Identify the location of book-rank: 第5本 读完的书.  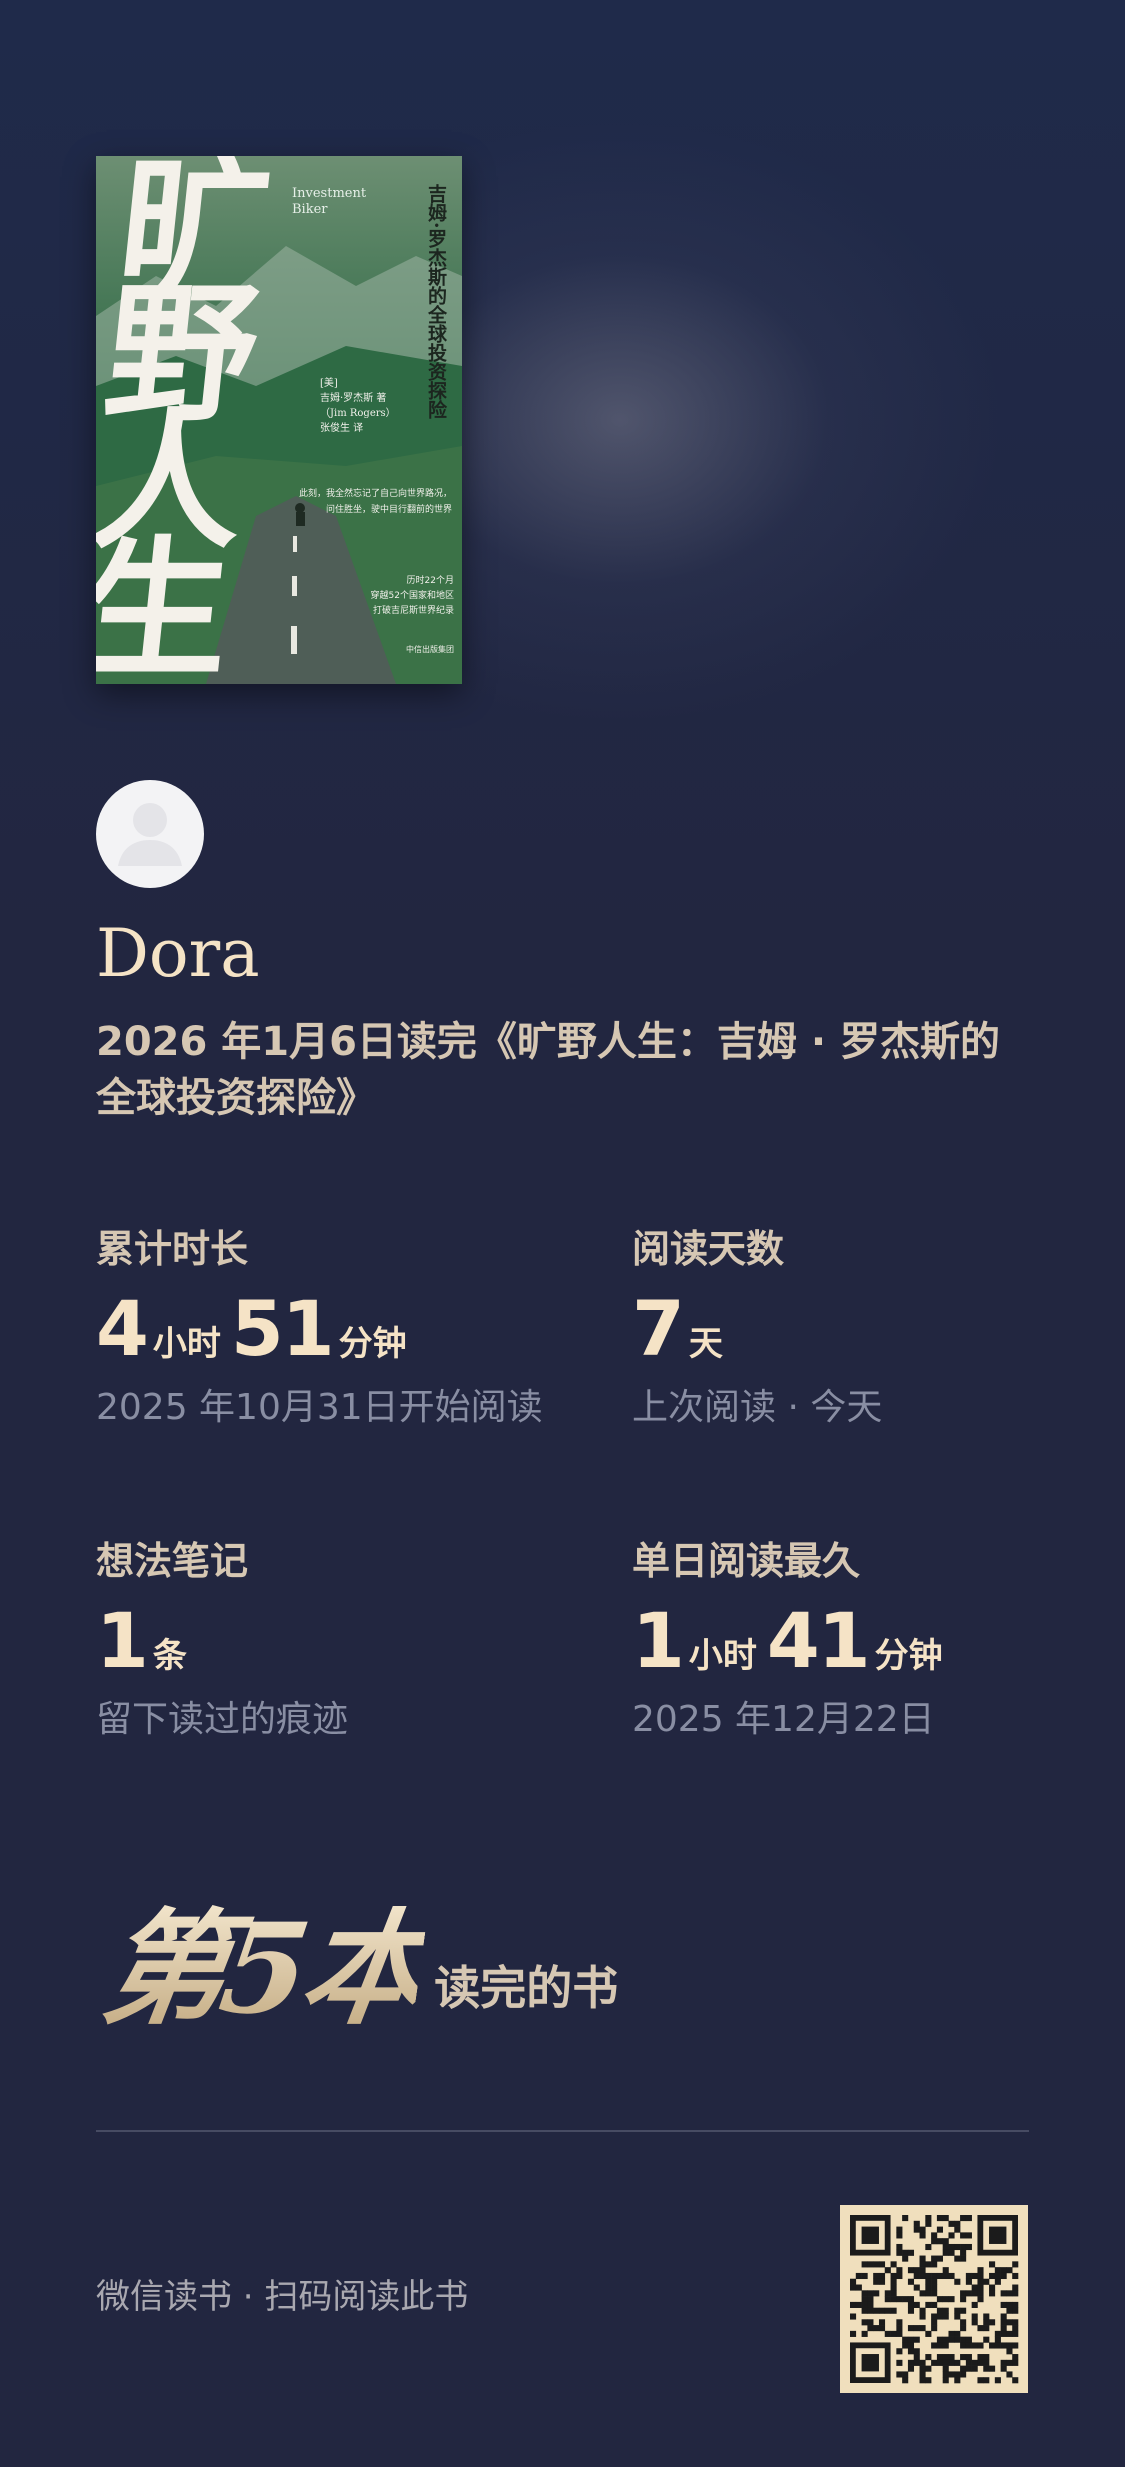
(356, 1961).